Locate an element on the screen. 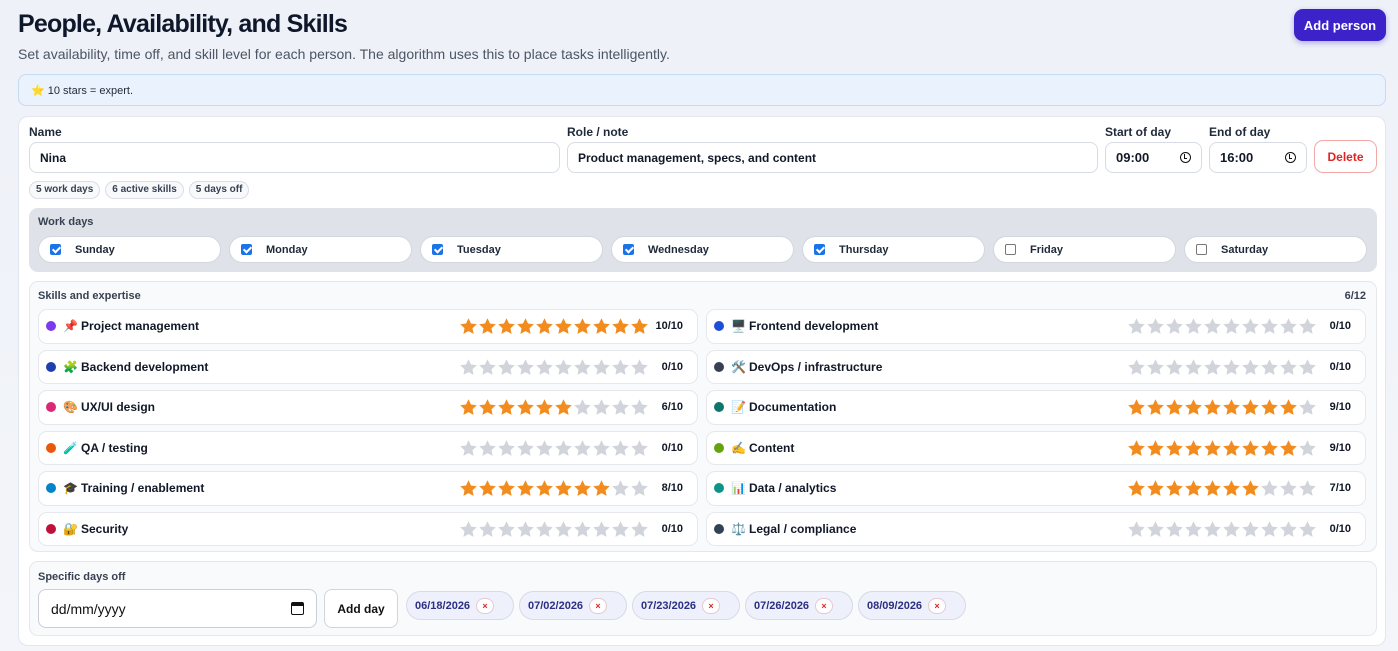  work-day-thursday: Thursday is located at coordinates (893, 249).